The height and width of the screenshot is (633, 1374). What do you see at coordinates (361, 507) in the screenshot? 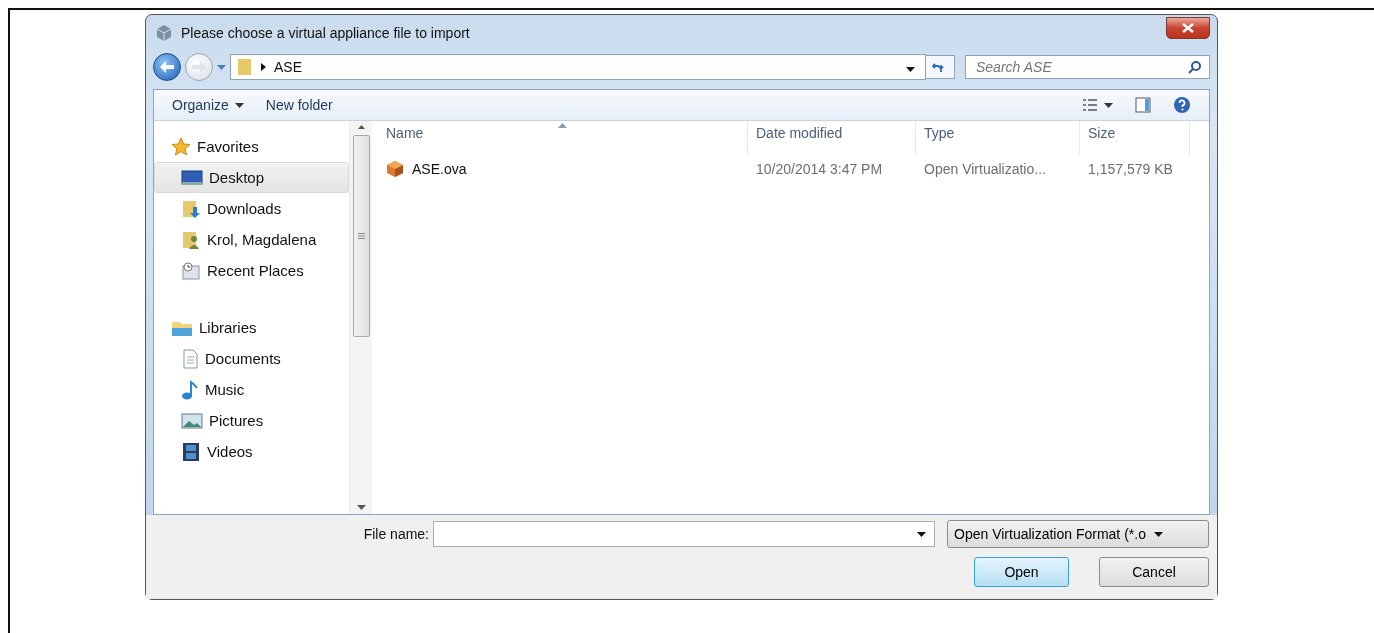
I see `scroll-down-icon` at bounding box center [361, 507].